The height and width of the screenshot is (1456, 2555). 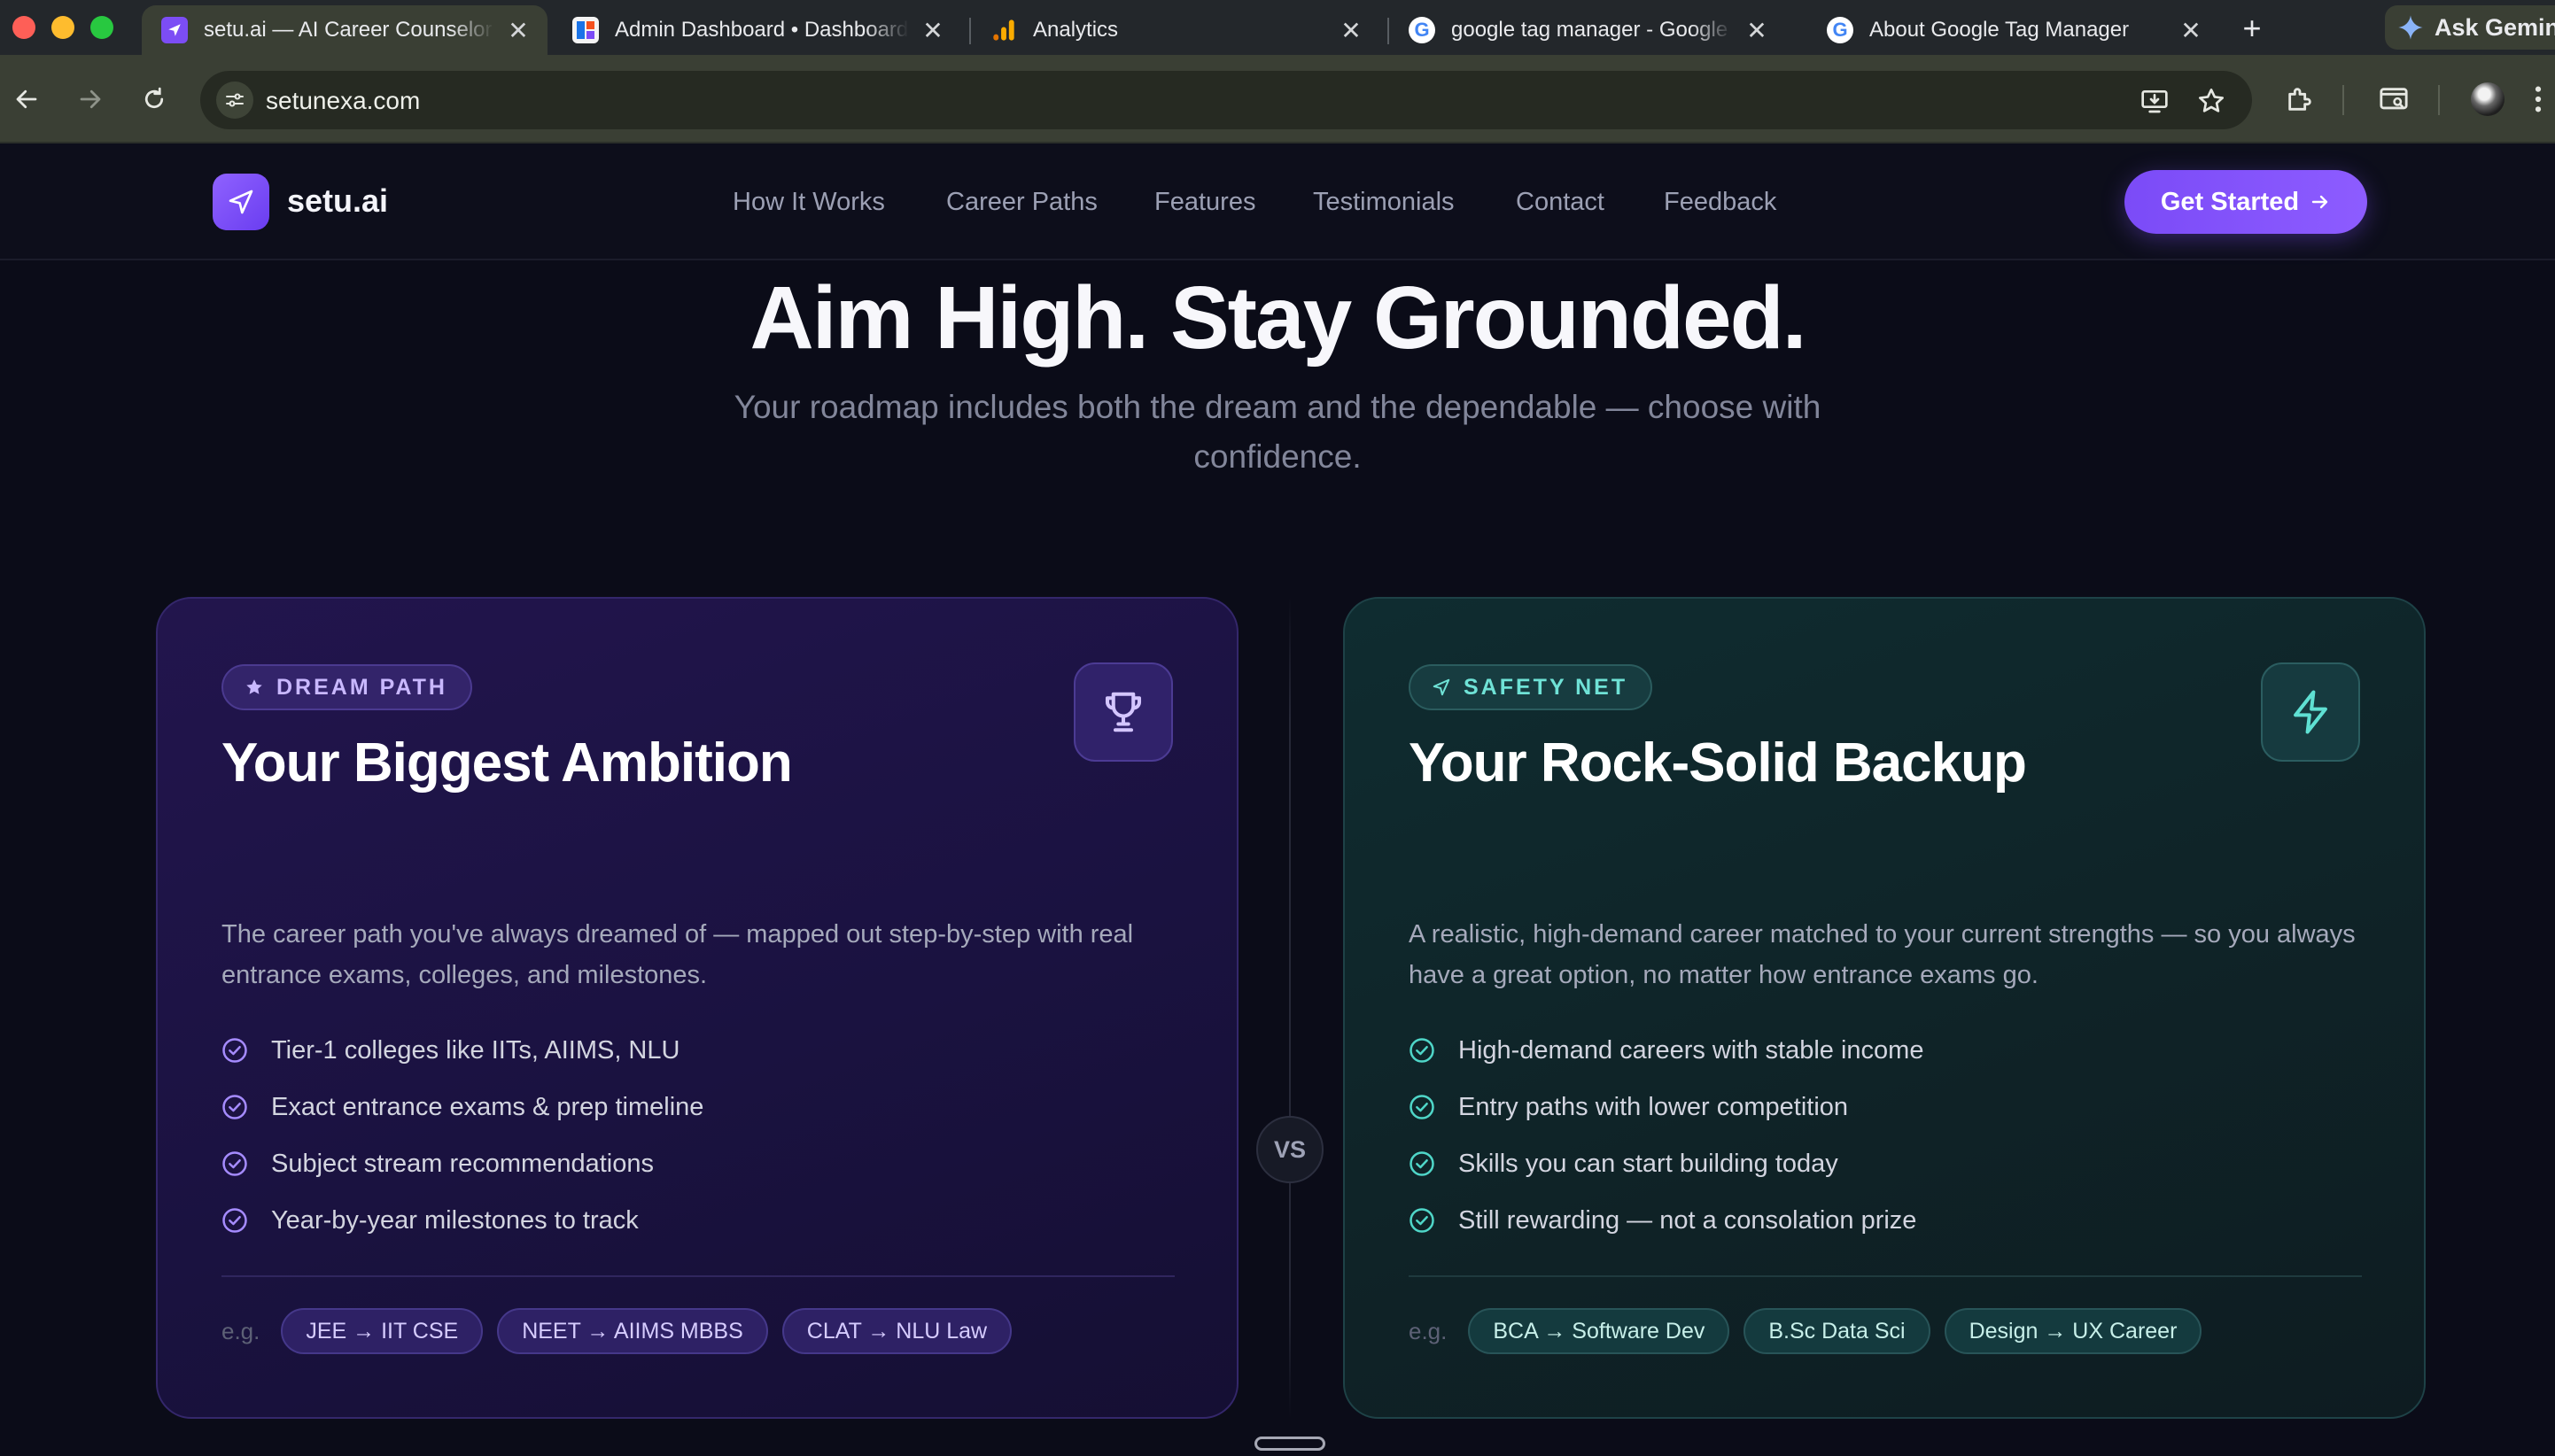 I want to click on analytics-favicon-icon, so click(x=1004, y=30).